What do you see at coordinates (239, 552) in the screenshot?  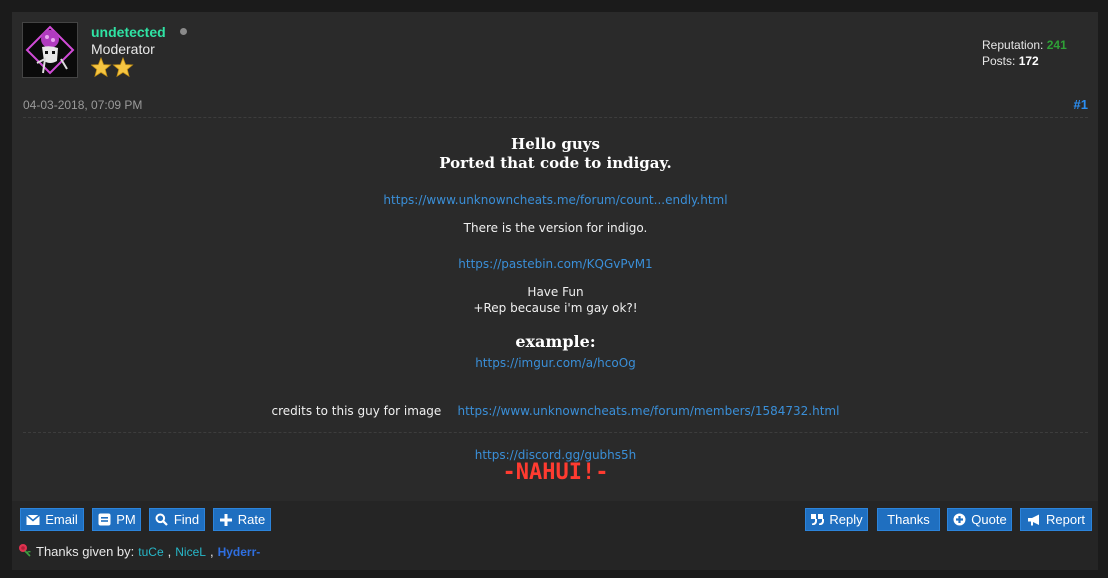 I see `thanks-user-hyderr: Hyderr-` at bounding box center [239, 552].